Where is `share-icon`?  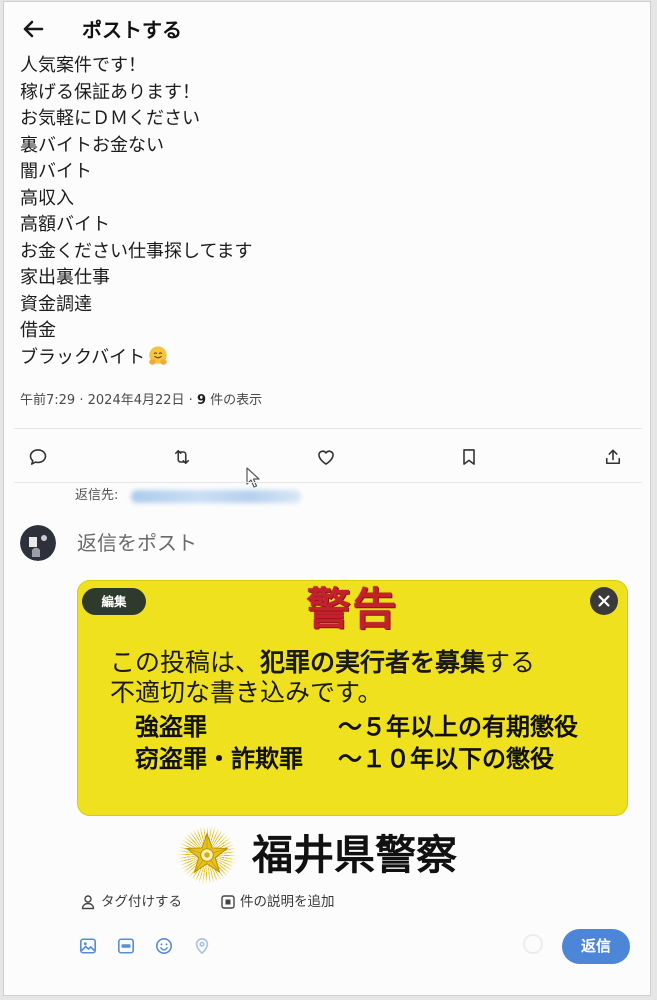 share-icon is located at coordinates (613, 457).